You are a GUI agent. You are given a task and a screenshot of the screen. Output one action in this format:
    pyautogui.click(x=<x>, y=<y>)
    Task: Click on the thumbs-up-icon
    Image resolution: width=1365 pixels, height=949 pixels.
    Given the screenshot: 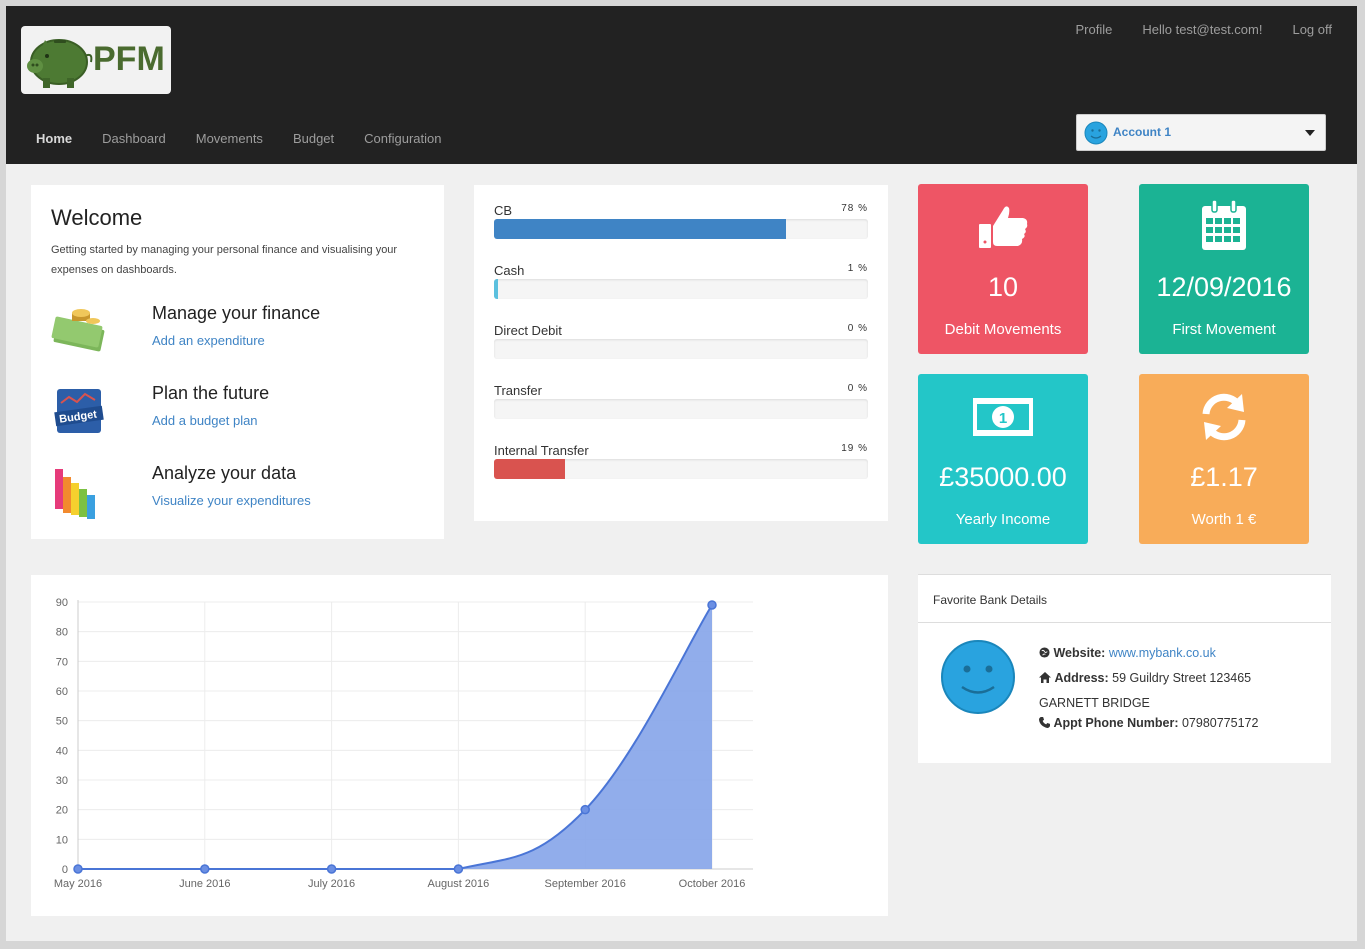 What is the action you would take?
    pyautogui.click(x=1003, y=227)
    